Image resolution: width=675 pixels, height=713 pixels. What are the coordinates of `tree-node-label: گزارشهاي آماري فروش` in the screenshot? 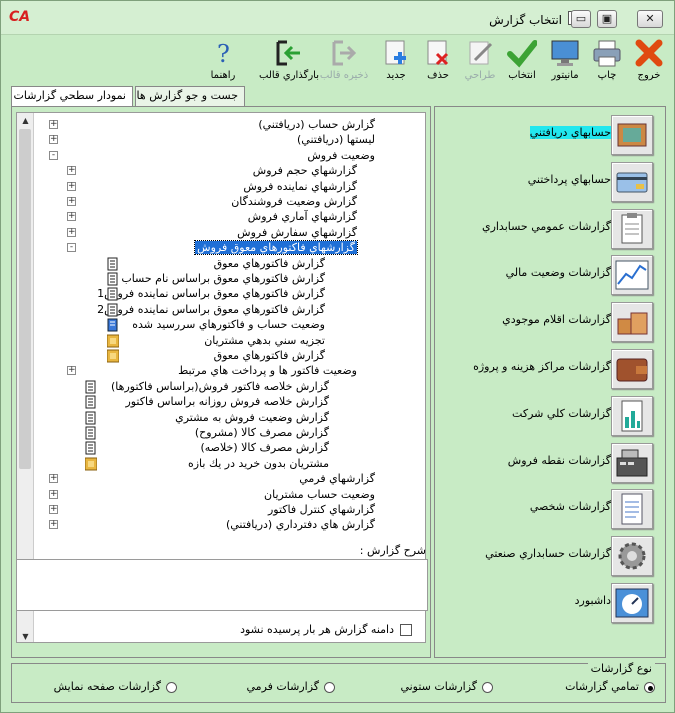 It's located at (302, 217).